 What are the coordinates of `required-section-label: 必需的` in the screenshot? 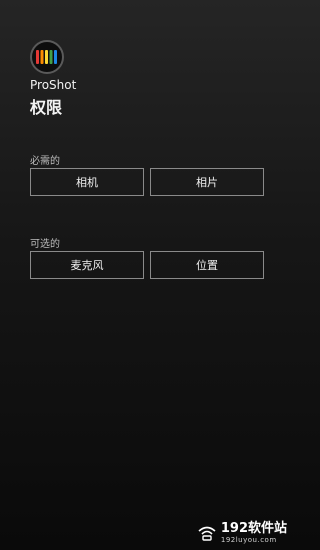 It's located at (45, 161).